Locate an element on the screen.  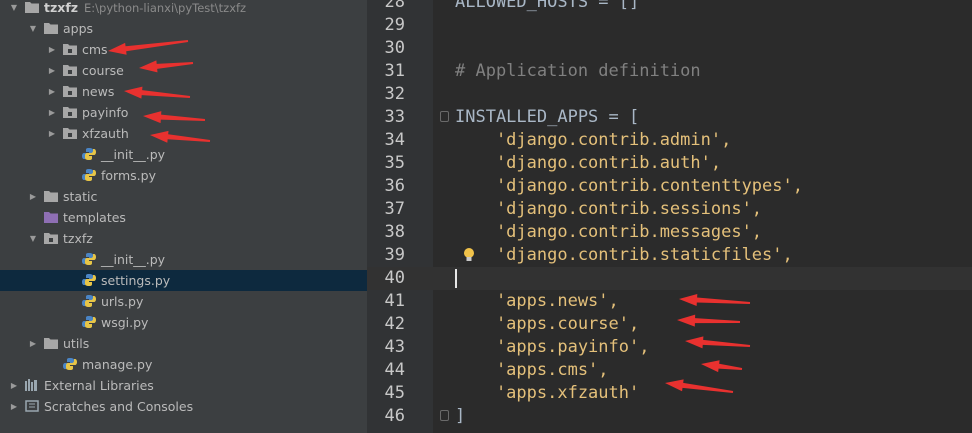
code-text: 'apps.course', is located at coordinates (547, 324).